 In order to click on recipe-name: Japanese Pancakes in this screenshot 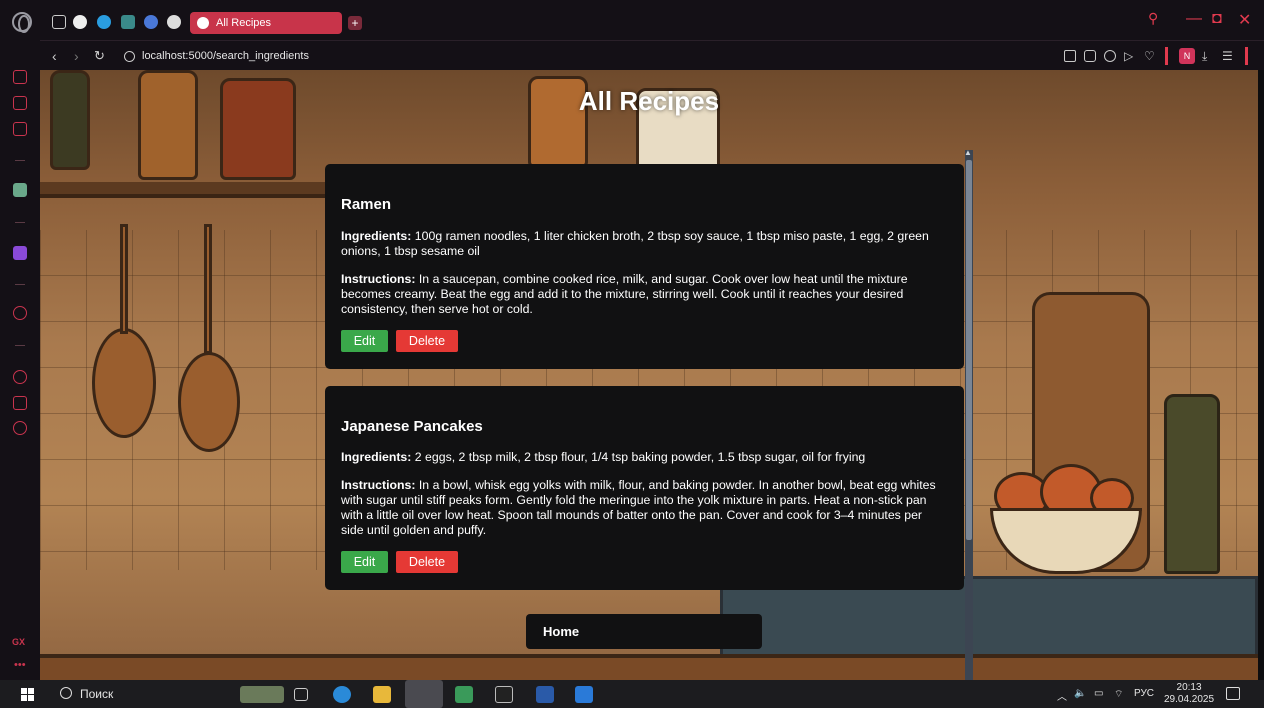, I will do `click(412, 426)`.